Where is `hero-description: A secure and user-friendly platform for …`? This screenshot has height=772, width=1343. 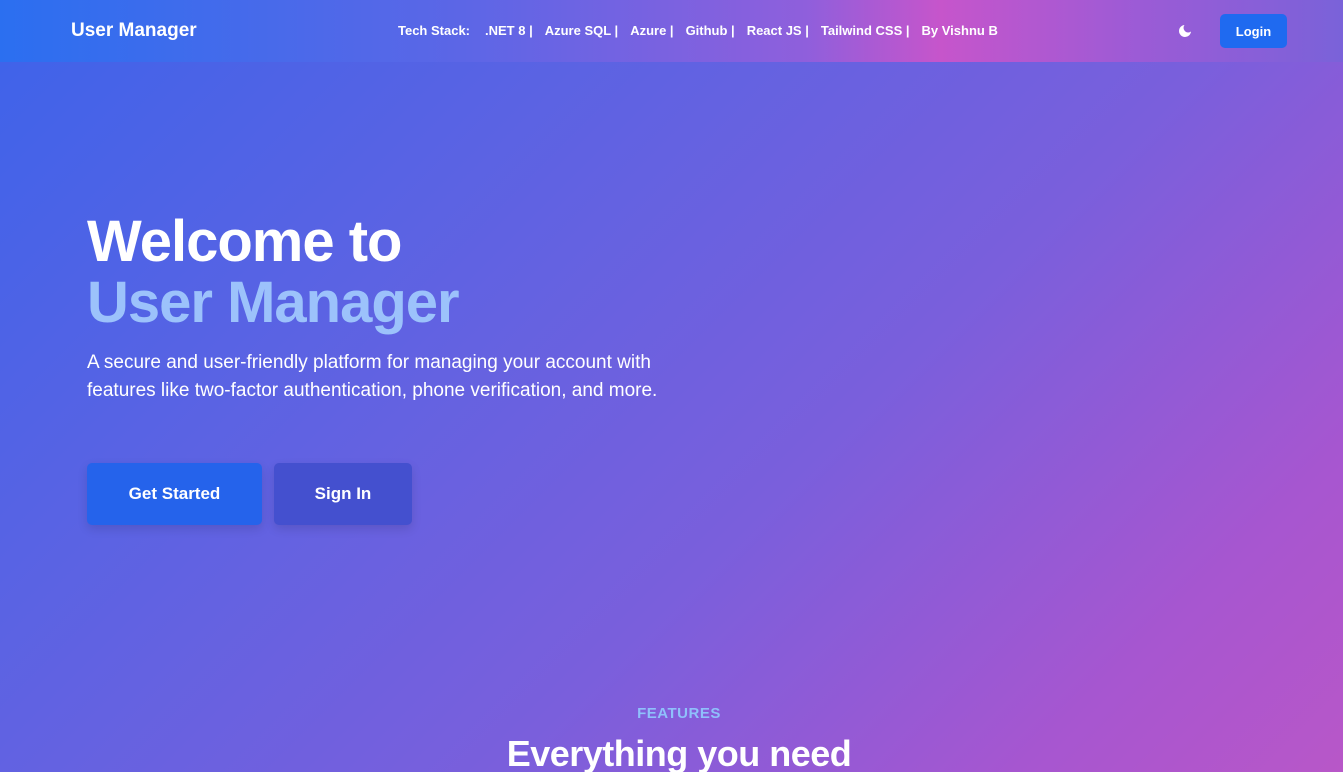 hero-description: A secure and user-friendly platform for … is located at coordinates (372, 376).